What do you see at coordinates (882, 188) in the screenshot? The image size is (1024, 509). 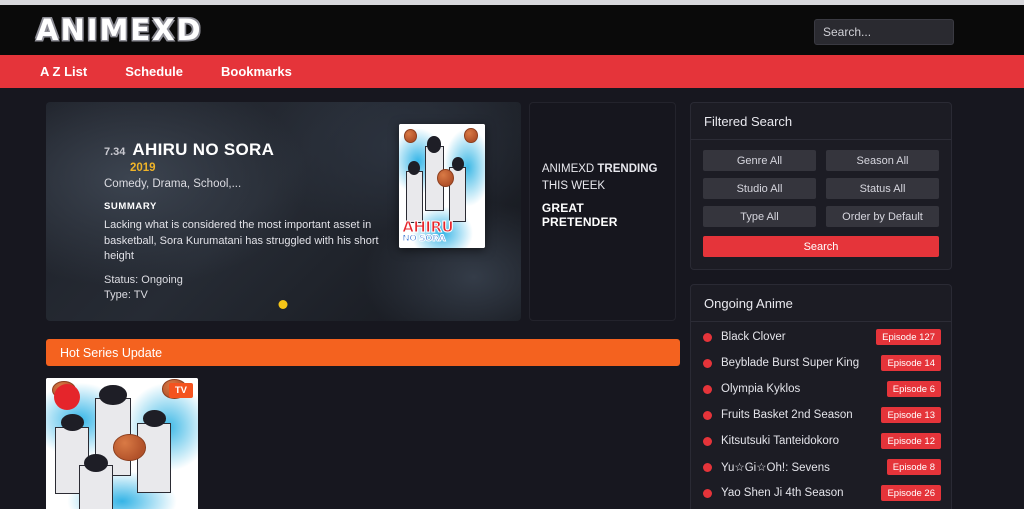 I see `filter-status: Status All` at bounding box center [882, 188].